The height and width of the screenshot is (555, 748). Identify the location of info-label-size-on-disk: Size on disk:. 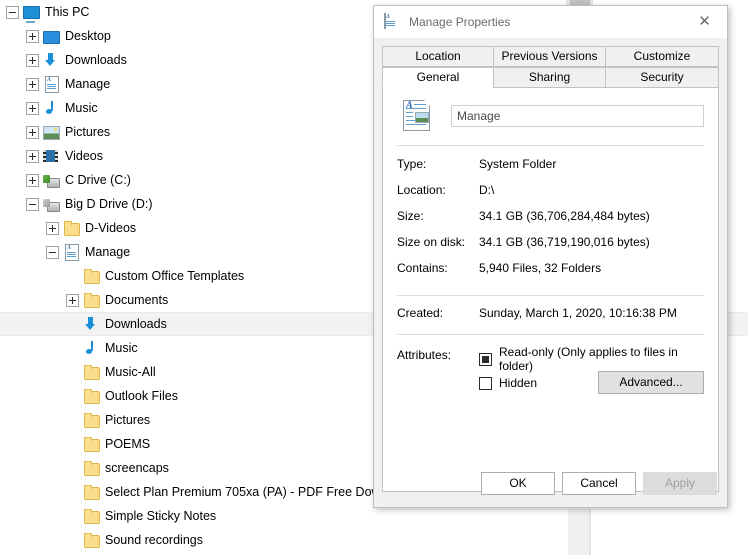
(431, 242).